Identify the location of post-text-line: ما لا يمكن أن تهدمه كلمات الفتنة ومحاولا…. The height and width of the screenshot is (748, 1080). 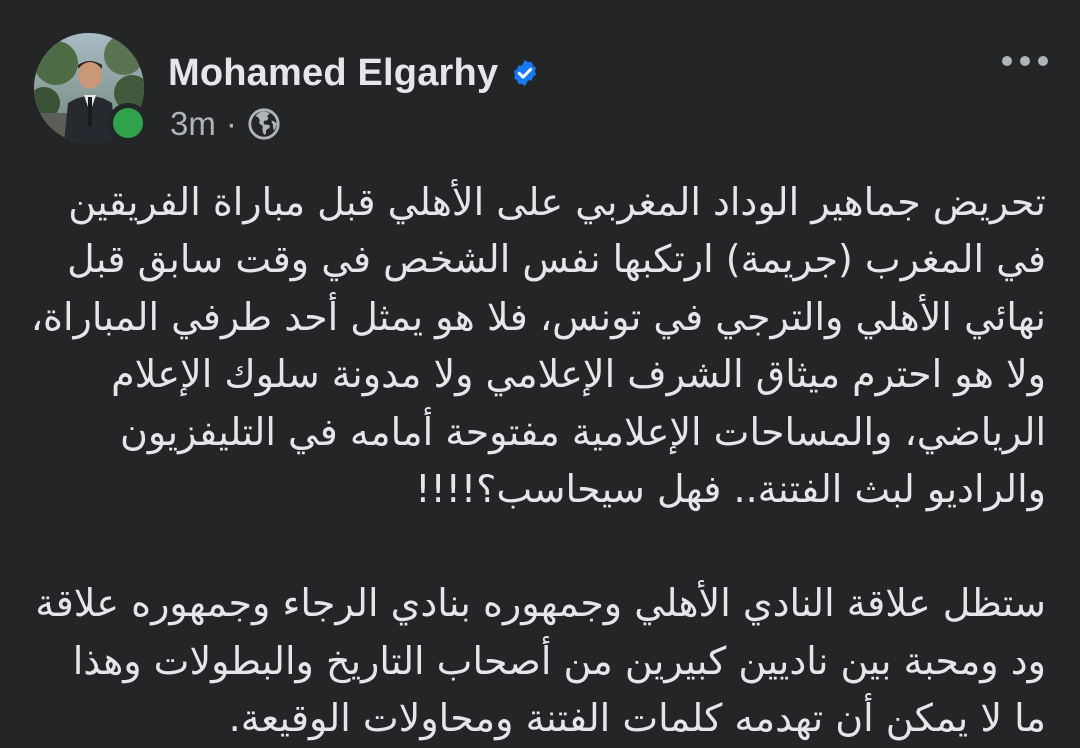
(637, 718).